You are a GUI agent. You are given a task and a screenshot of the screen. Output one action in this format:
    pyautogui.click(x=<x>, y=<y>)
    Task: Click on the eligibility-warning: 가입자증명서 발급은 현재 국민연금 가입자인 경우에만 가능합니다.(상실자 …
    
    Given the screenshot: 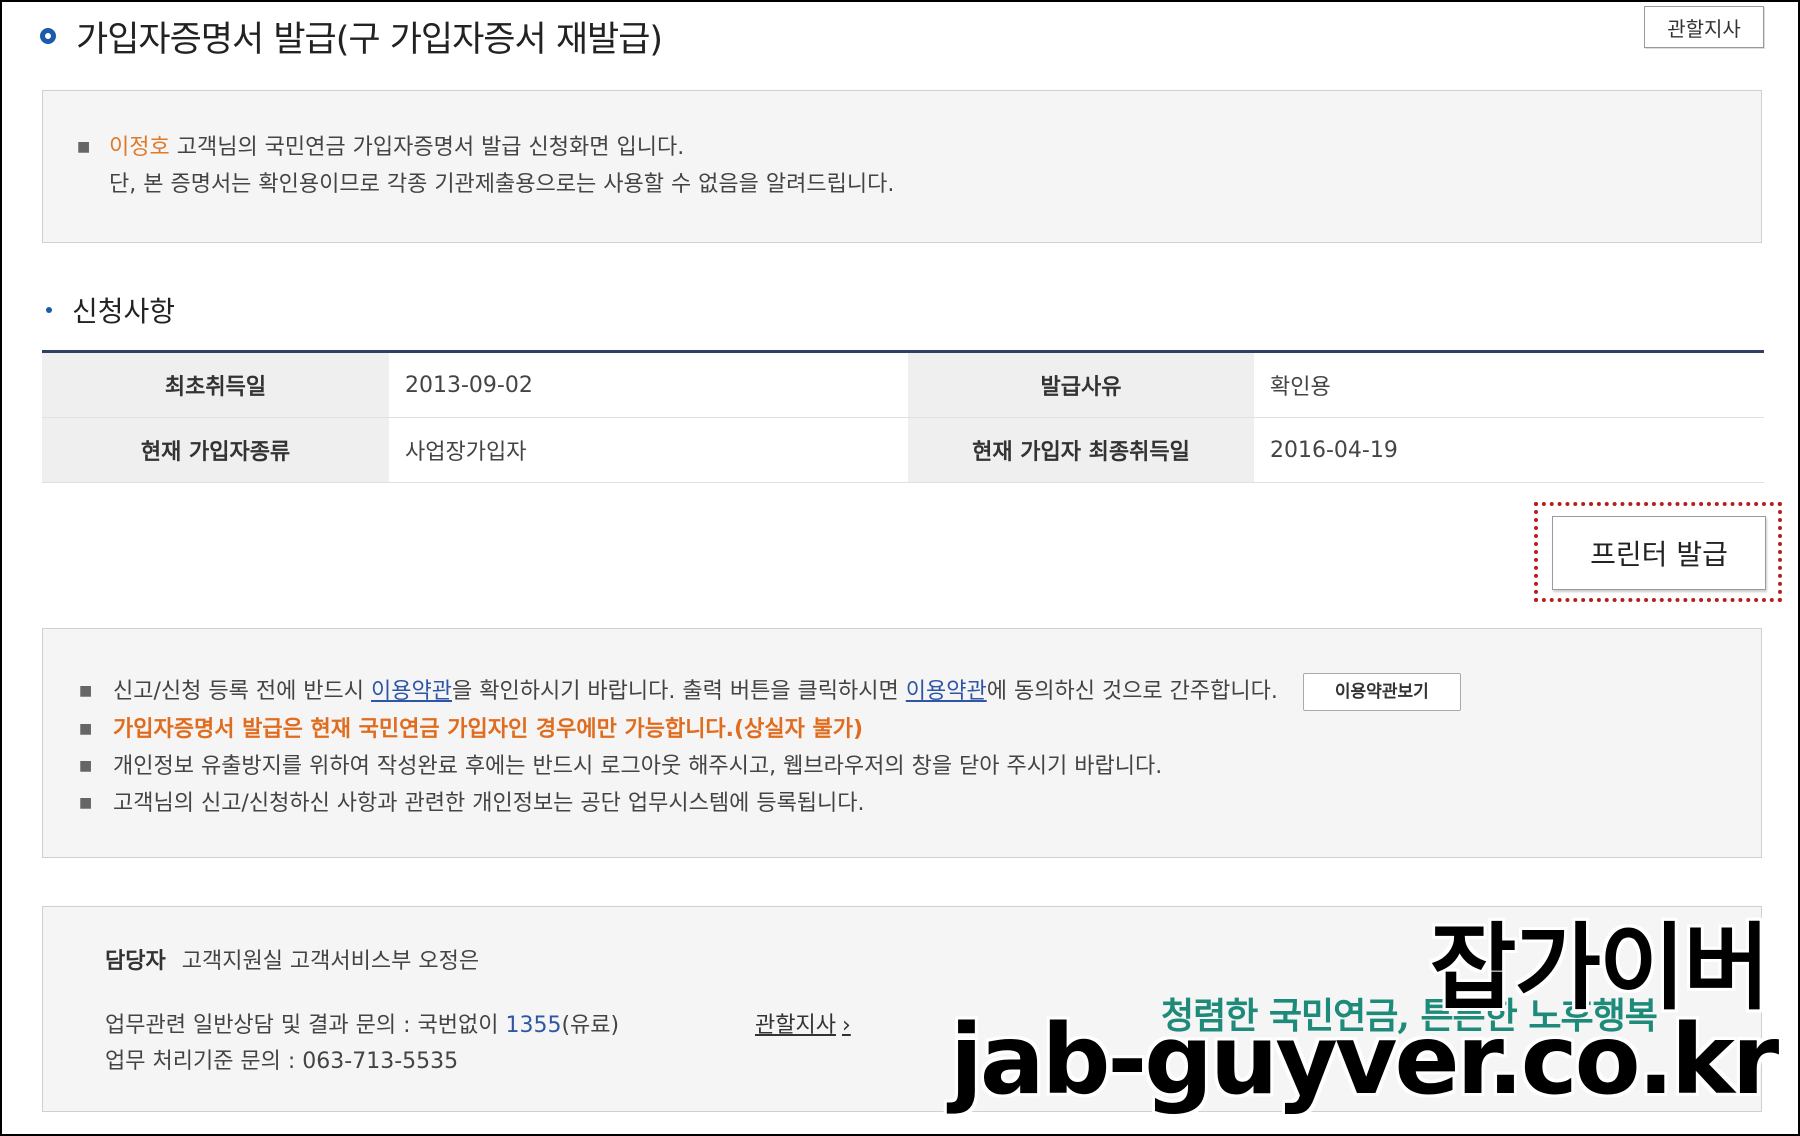 What is the action you would take?
    pyautogui.click(x=488, y=729)
    